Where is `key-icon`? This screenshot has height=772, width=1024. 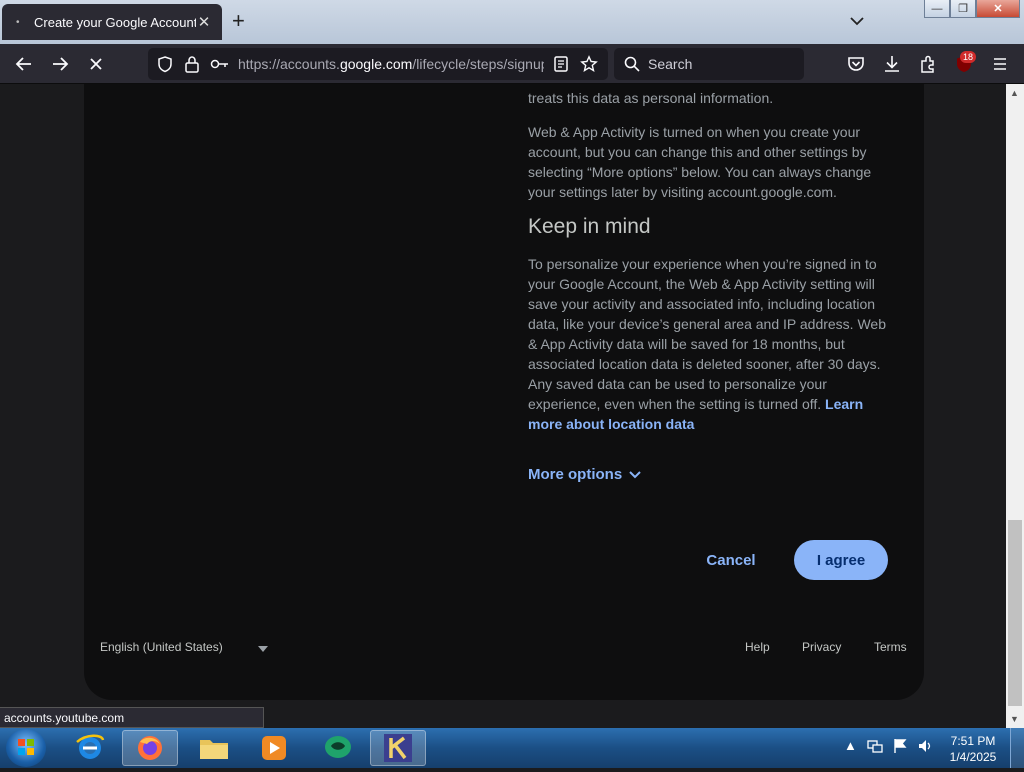 key-icon is located at coordinates (220, 64).